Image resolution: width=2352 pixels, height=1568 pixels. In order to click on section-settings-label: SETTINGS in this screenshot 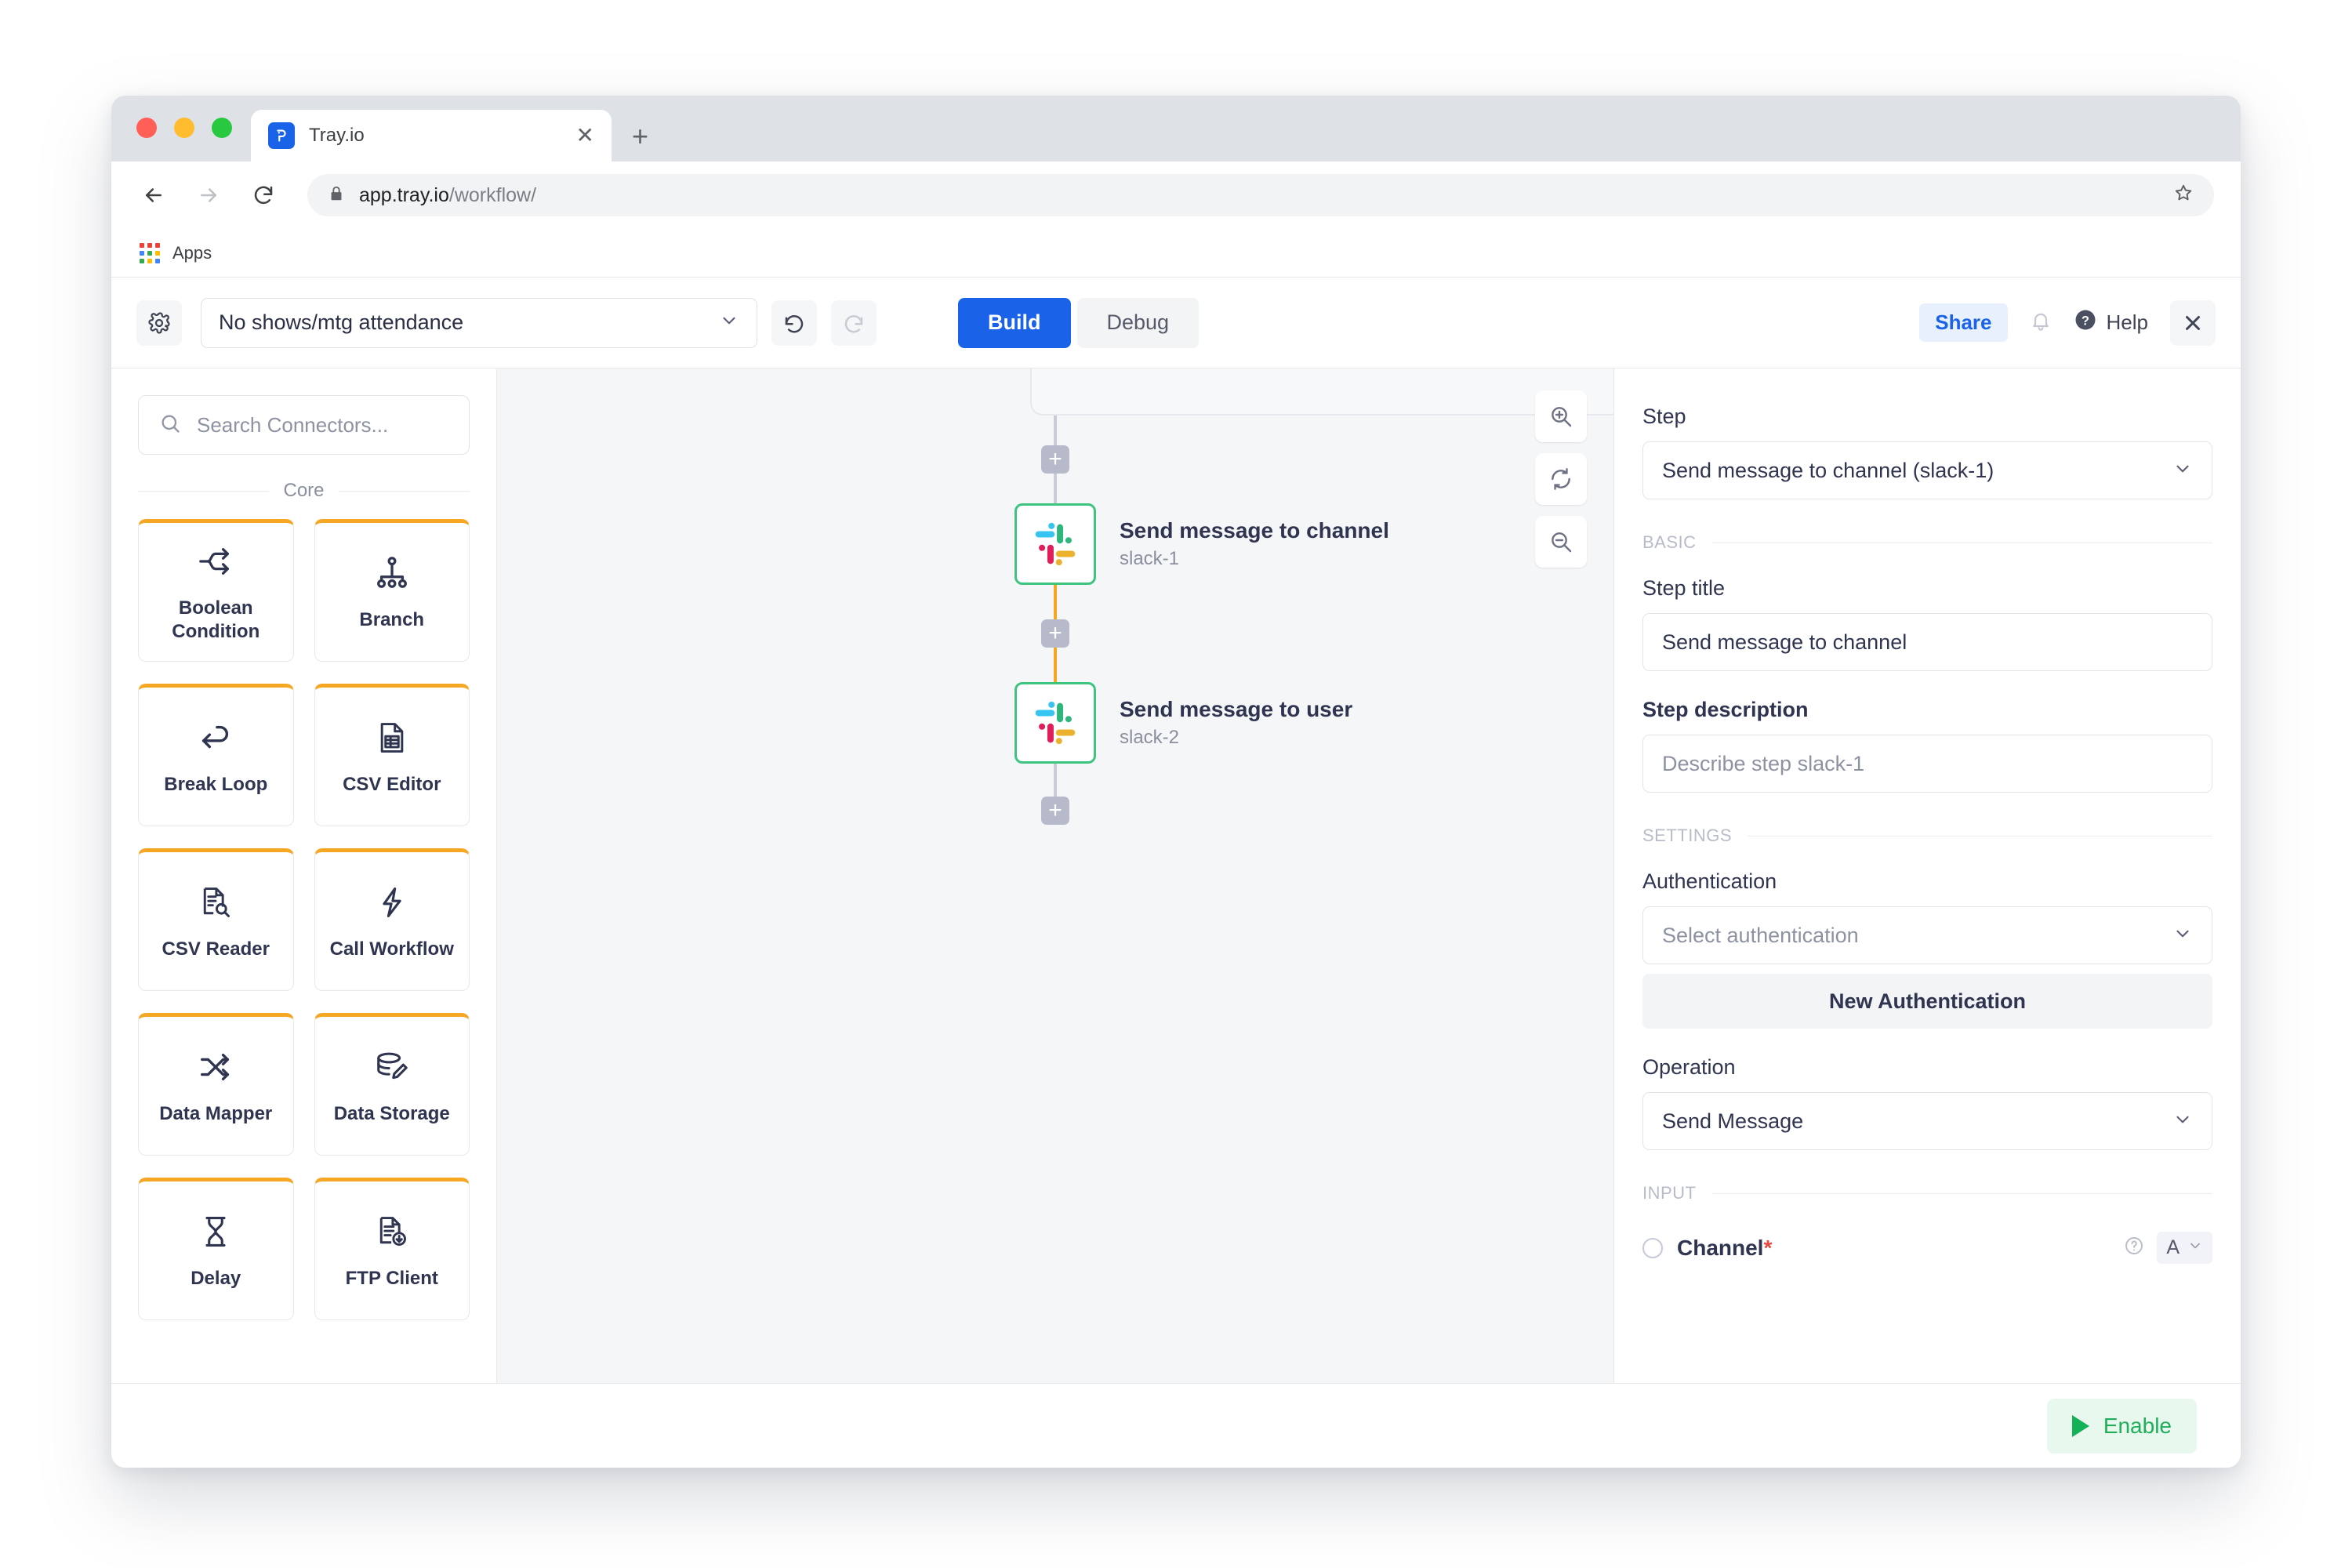, I will do `click(1688, 835)`.